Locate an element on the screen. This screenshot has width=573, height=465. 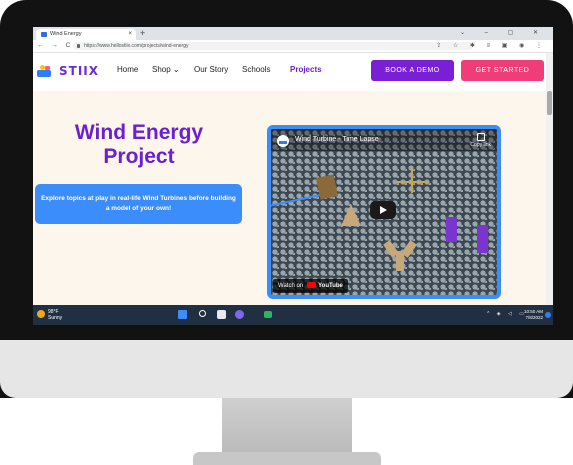
explorer-icon is located at coordinates (268, 314).